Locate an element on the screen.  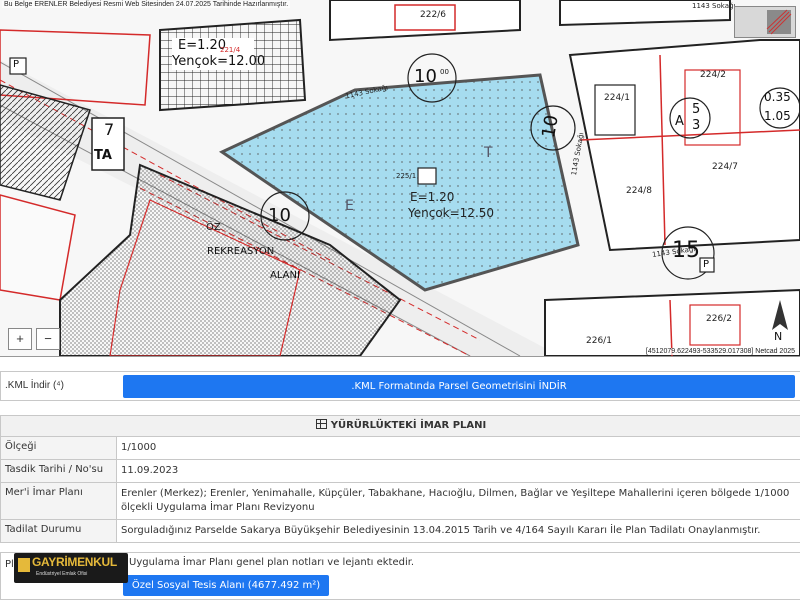
map-label-p224-2: 224/2 is located at coordinates (713, 75).